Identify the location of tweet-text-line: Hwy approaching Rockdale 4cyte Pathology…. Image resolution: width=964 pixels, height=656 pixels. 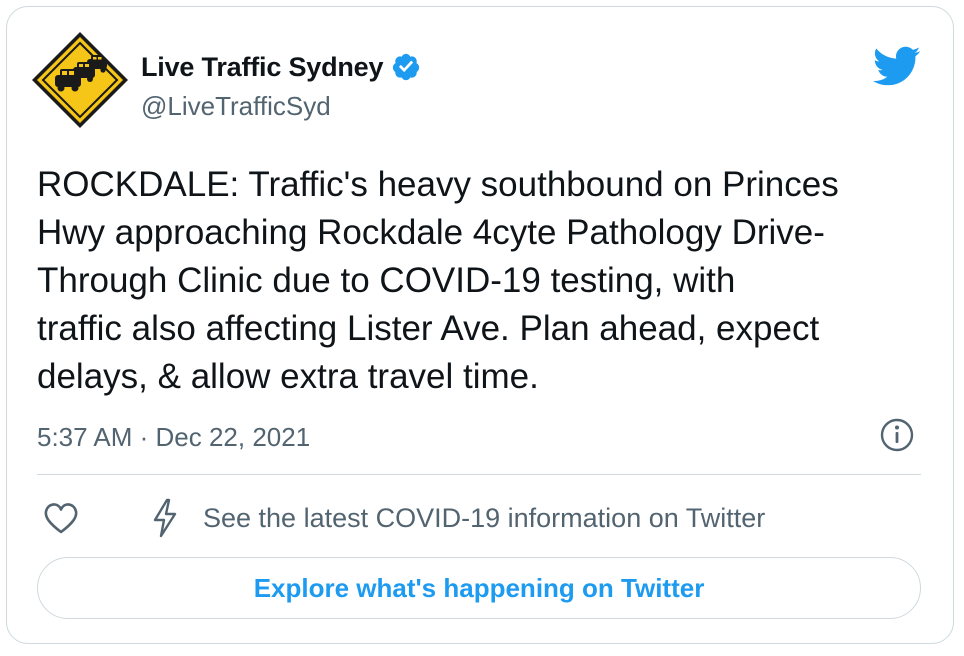
(431, 232).